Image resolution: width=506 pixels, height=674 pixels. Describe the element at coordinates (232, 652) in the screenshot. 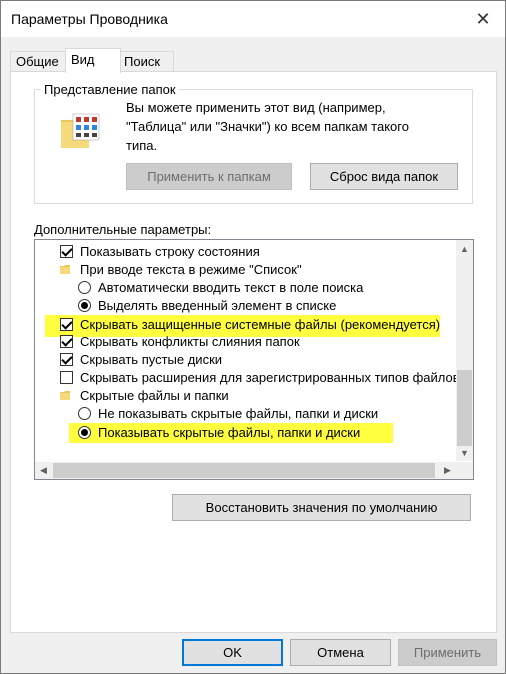

I see `ok-button: OK` at that location.